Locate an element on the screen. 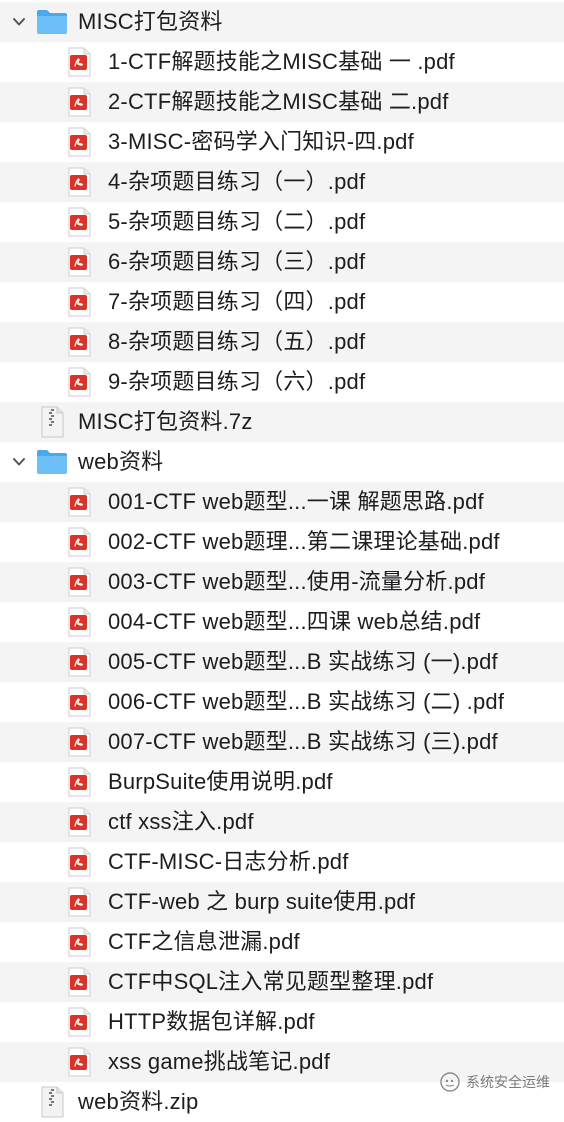 Image resolution: width=564 pixels, height=1122 pixels. pdf-file-row: CTF之信息泄漏.pdf is located at coordinates (282, 942).